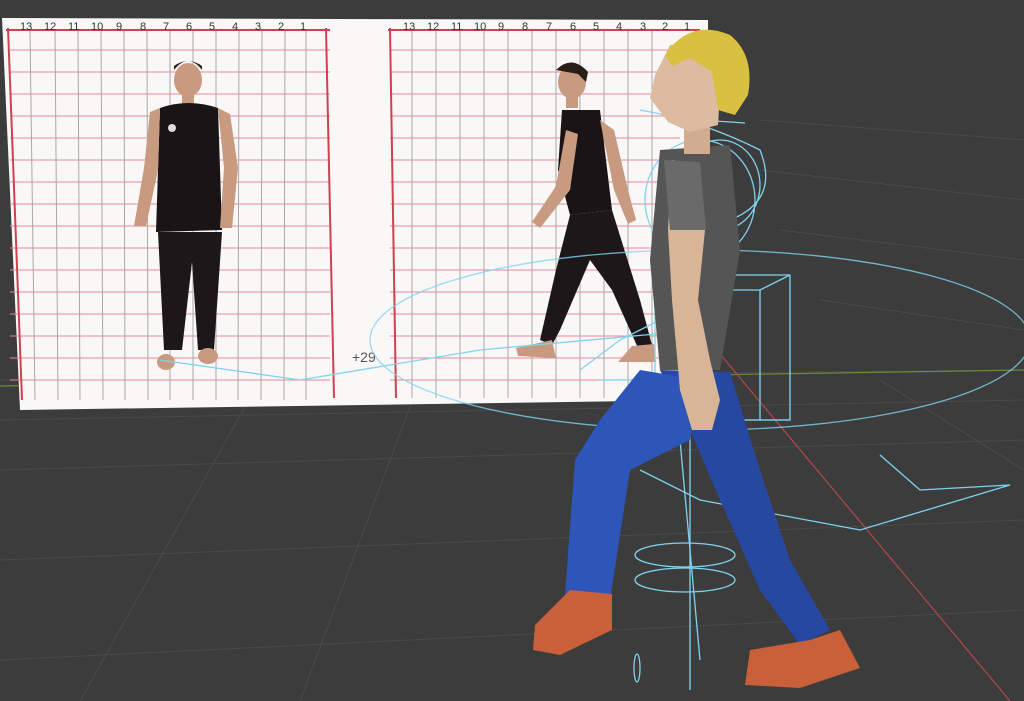 The image size is (1024, 701). What do you see at coordinates (665, 27) in the screenshot?
I see `side-ruler-tick: 2` at bounding box center [665, 27].